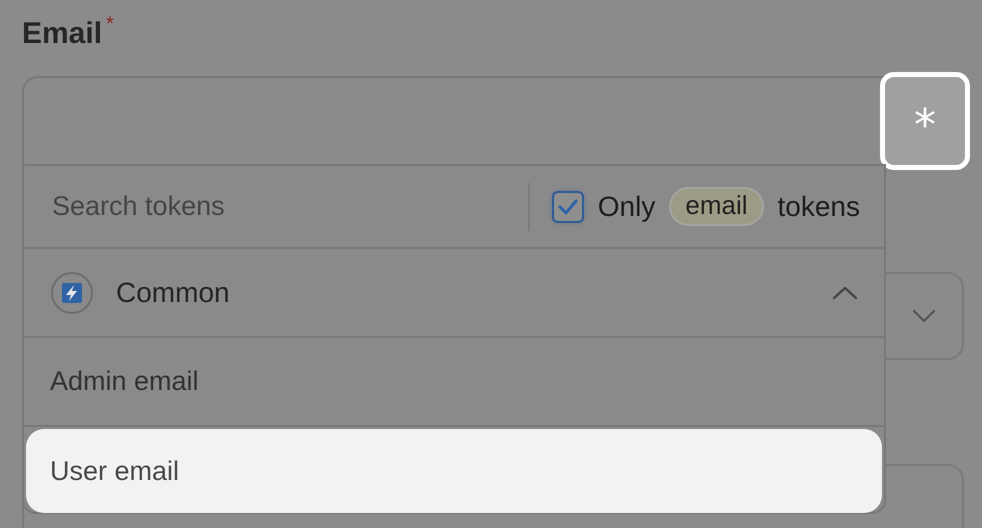 The image size is (982, 528). What do you see at coordinates (110, 24) in the screenshot?
I see `required-mark: *` at bounding box center [110, 24].